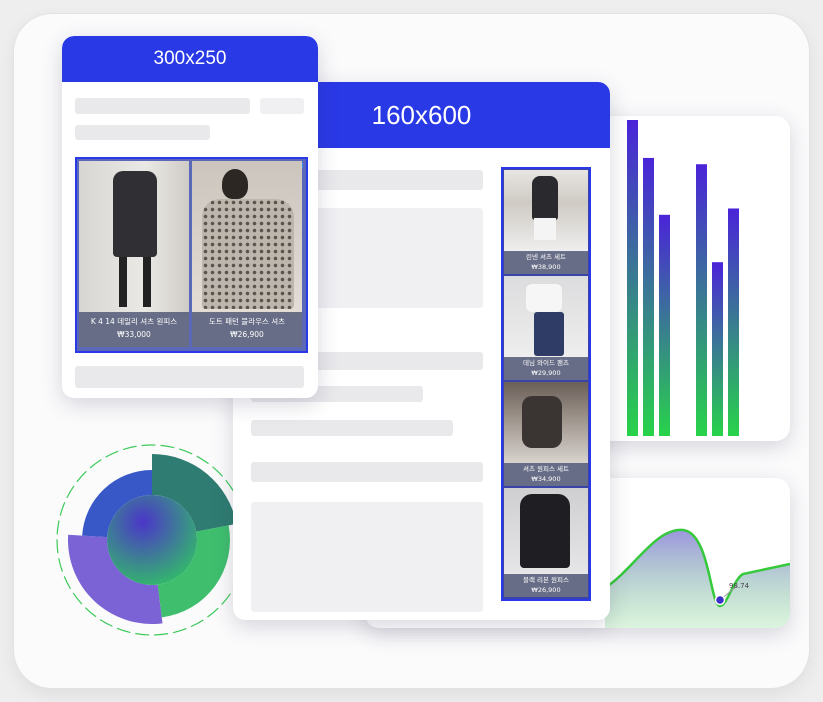 The image size is (823, 702). I want to click on product-price: ₩29,900, so click(546, 373).